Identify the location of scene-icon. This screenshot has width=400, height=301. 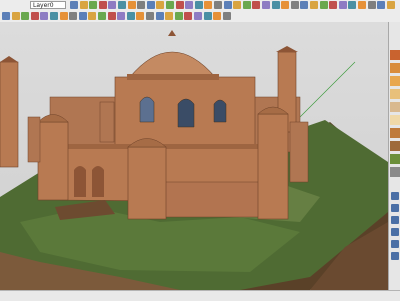
(111, 16).